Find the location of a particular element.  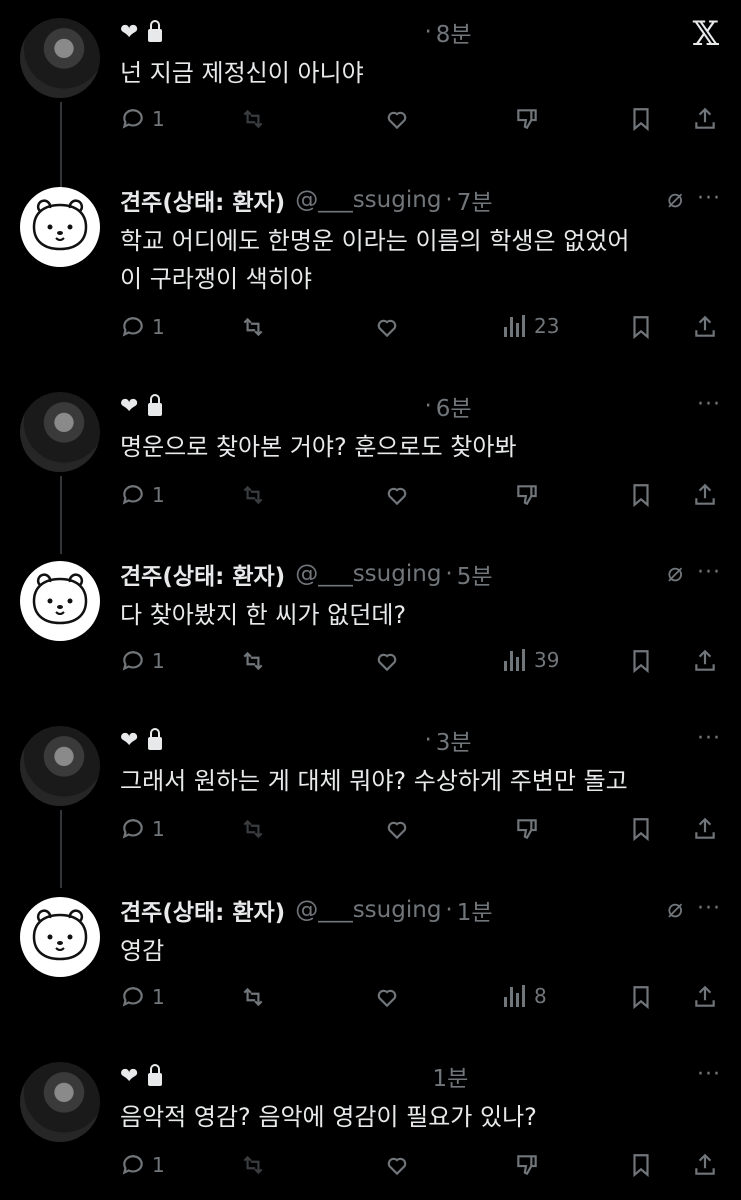

tweet-time: 8분 is located at coordinates (454, 32).